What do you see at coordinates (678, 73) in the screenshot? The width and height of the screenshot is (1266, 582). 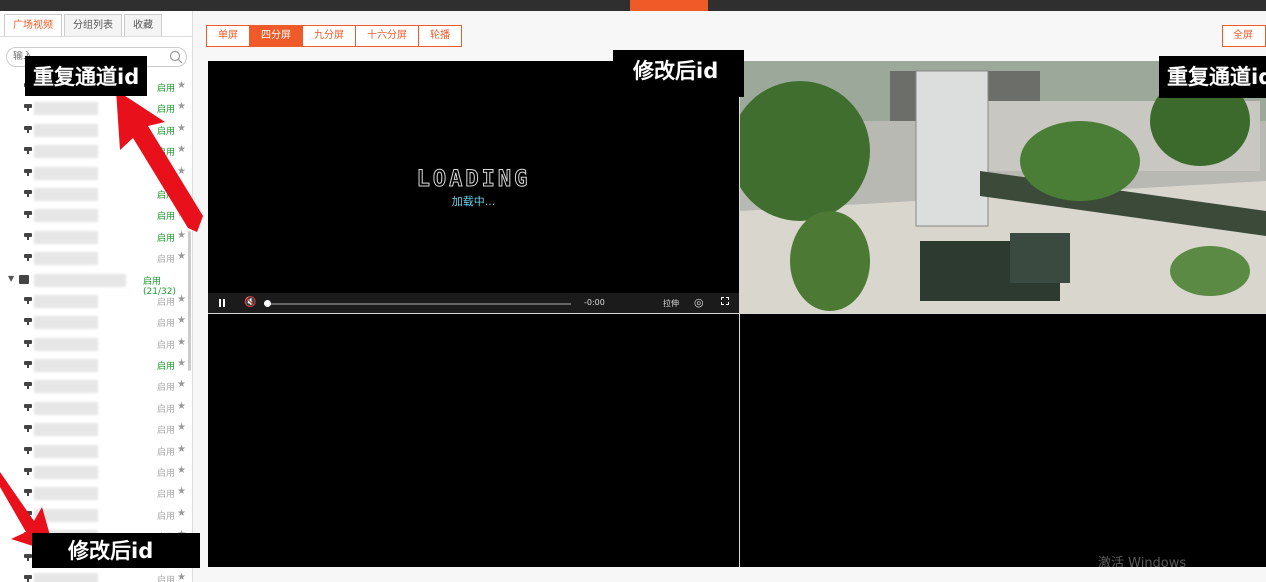 I see `annotation-modified-id-center: 修改后id` at bounding box center [678, 73].